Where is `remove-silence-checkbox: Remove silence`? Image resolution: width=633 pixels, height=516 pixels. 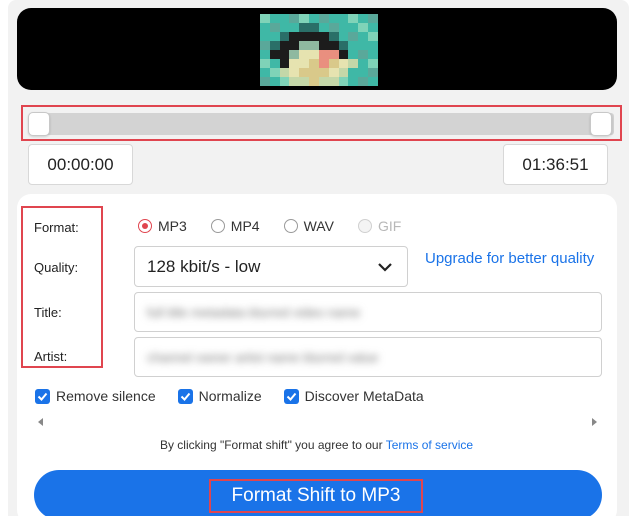
remove-silence-checkbox: Remove silence is located at coordinates (95, 396).